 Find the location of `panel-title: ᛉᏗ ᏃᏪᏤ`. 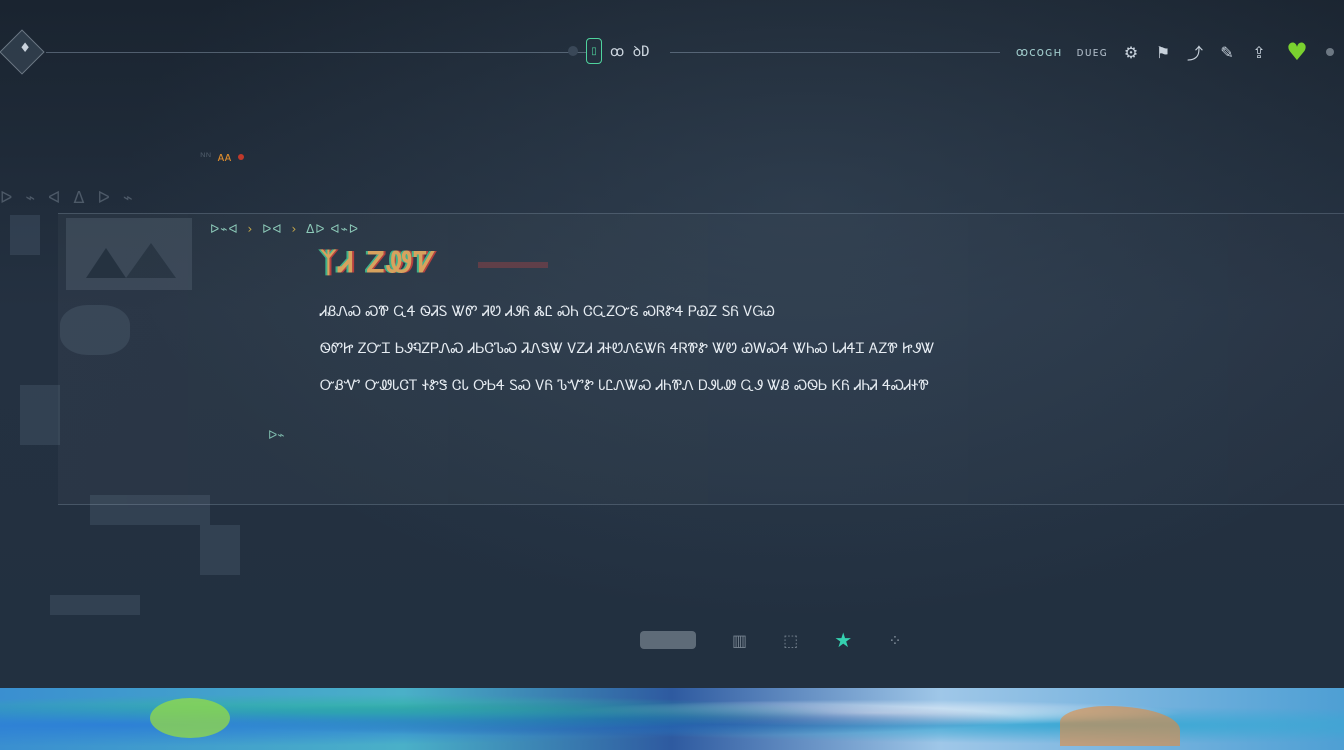

panel-title: ᛉᏗ ᏃᏪᏤ is located at coordinates (379, 262).